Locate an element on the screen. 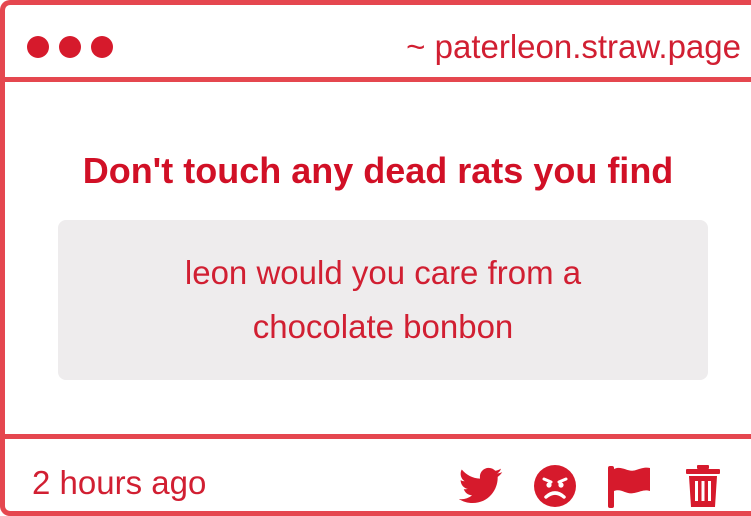 This screenshot has width=751, height=516. timestamp: 2 hours ago is located at coordinates (119, 482).